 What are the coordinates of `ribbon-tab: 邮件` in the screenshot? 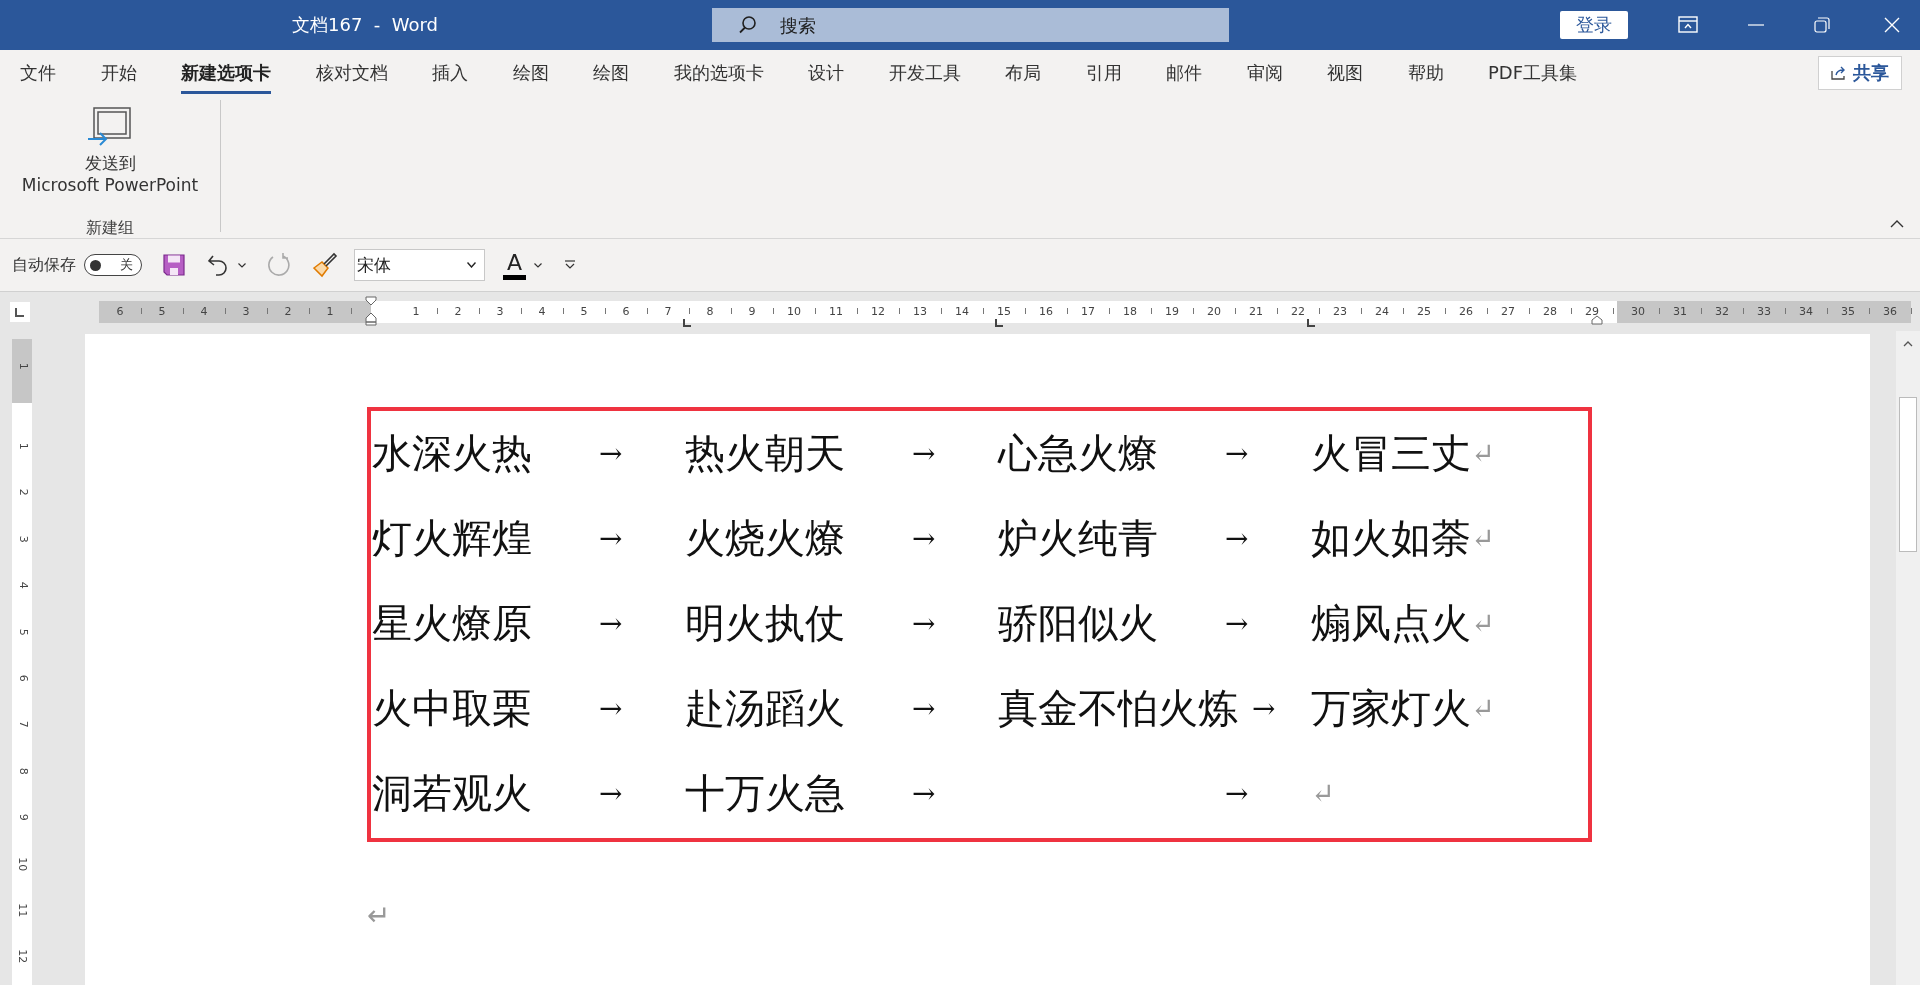 It's located at (1184, 73).